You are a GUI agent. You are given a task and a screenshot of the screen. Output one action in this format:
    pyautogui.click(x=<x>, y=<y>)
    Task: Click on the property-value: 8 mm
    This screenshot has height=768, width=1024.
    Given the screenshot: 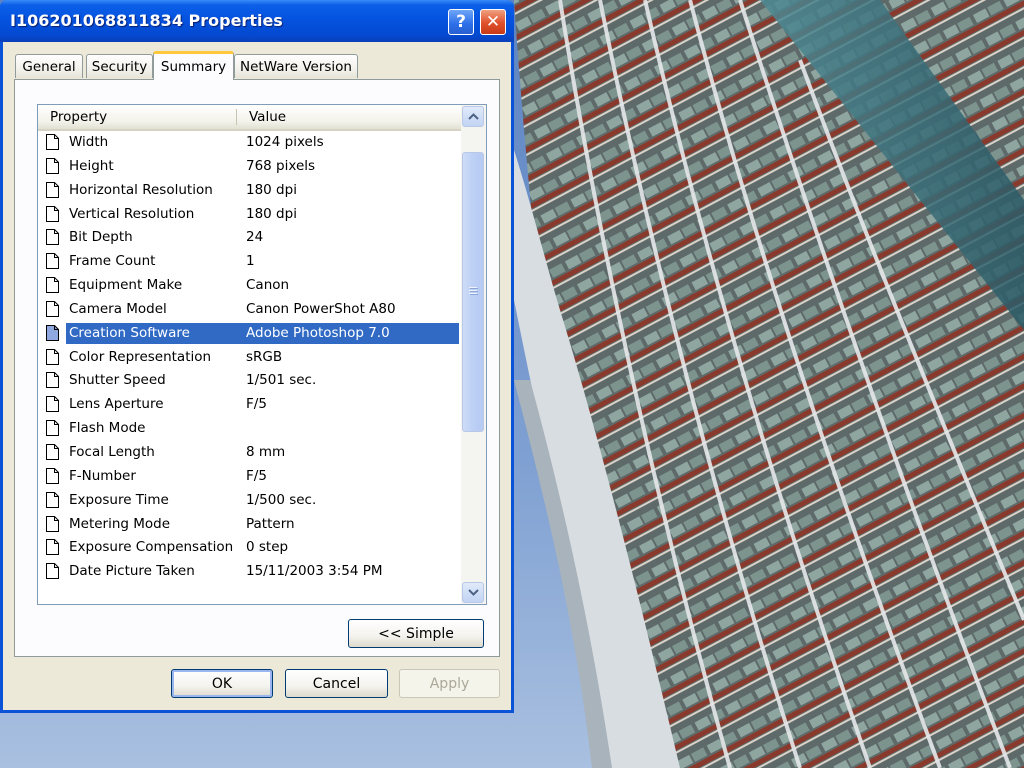 What is the action you would take?
    pyautogui.click(x=266, y=451)
    